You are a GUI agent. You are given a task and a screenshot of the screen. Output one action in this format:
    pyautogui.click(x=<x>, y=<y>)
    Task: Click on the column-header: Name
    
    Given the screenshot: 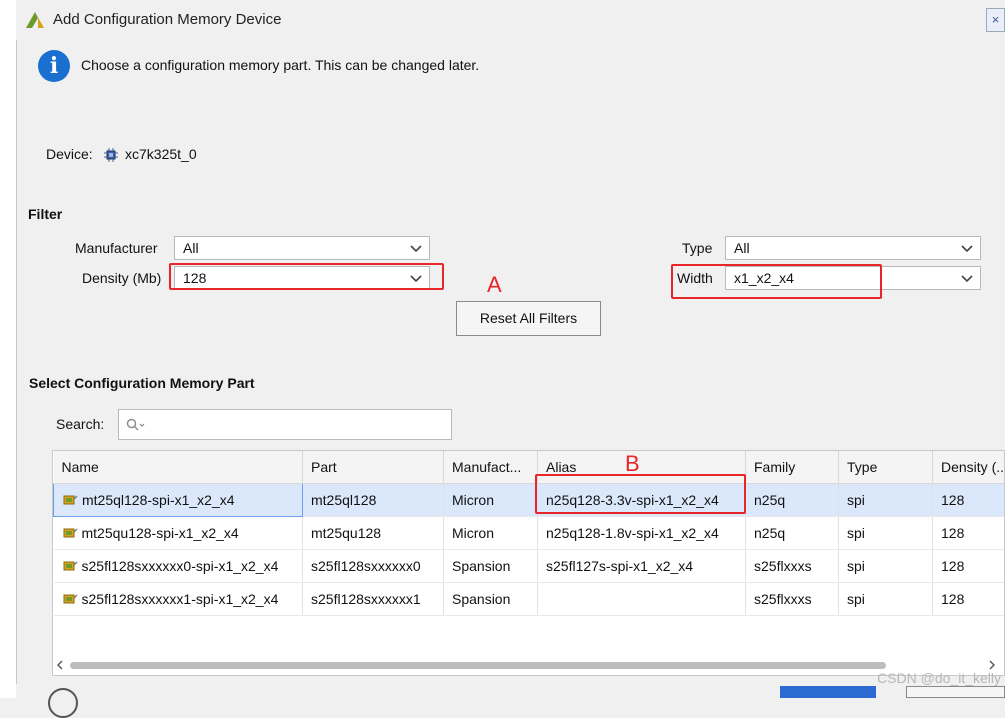 What is the action you would take?
    pyautogui.click(x=178, y=467)
    